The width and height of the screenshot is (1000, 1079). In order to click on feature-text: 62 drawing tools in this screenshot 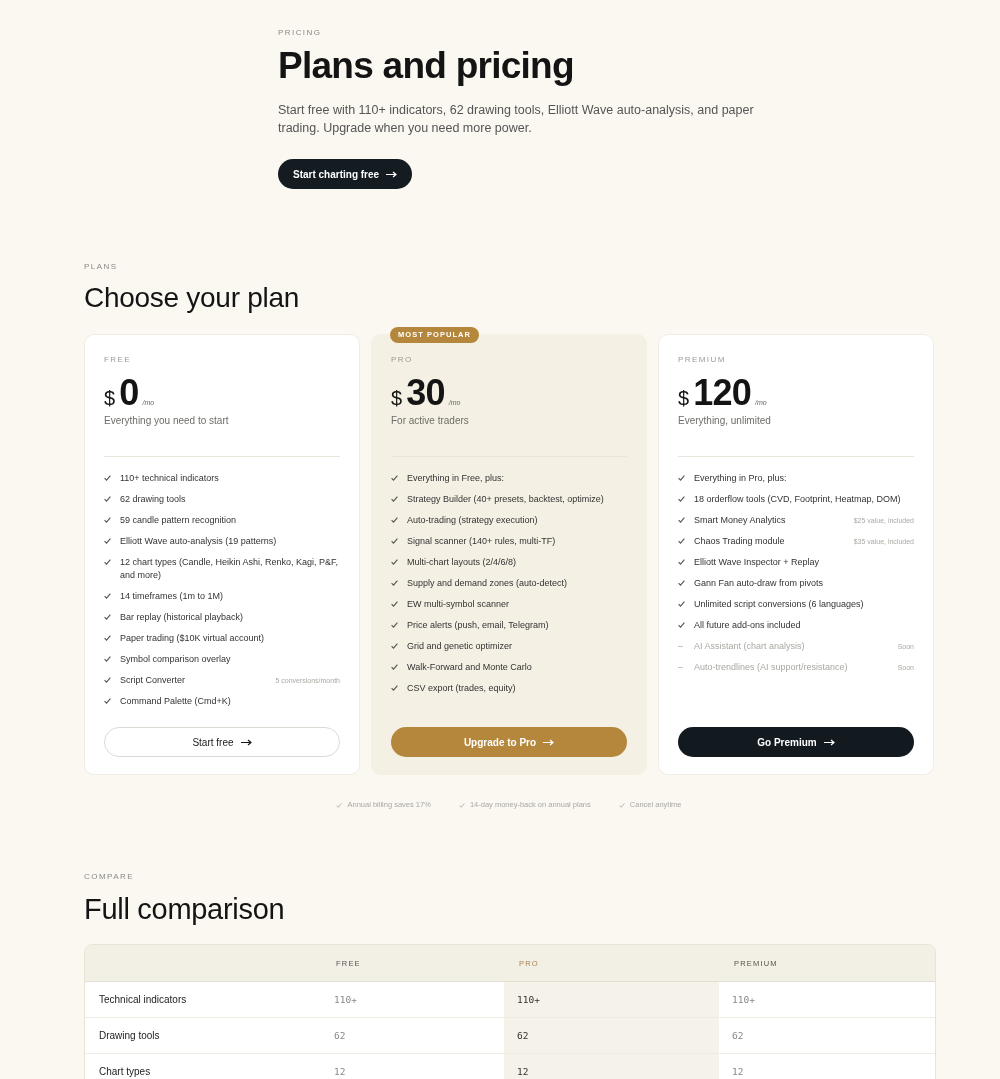, I will do `click(153, 499)`.